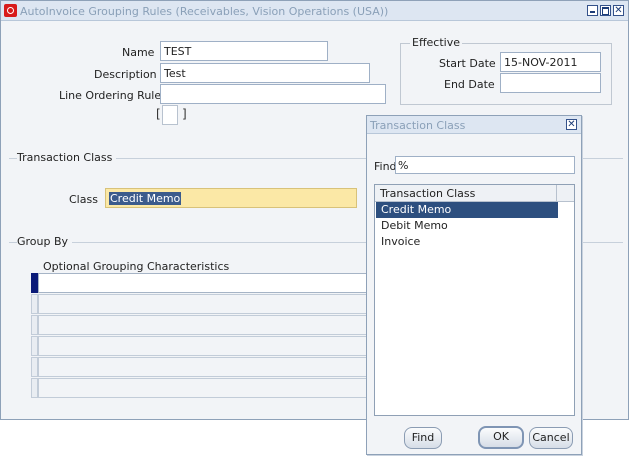  Describe the element at coordinates (418, 125) in the screenshot. I see `dialog-title: Transaction Class` at that location.